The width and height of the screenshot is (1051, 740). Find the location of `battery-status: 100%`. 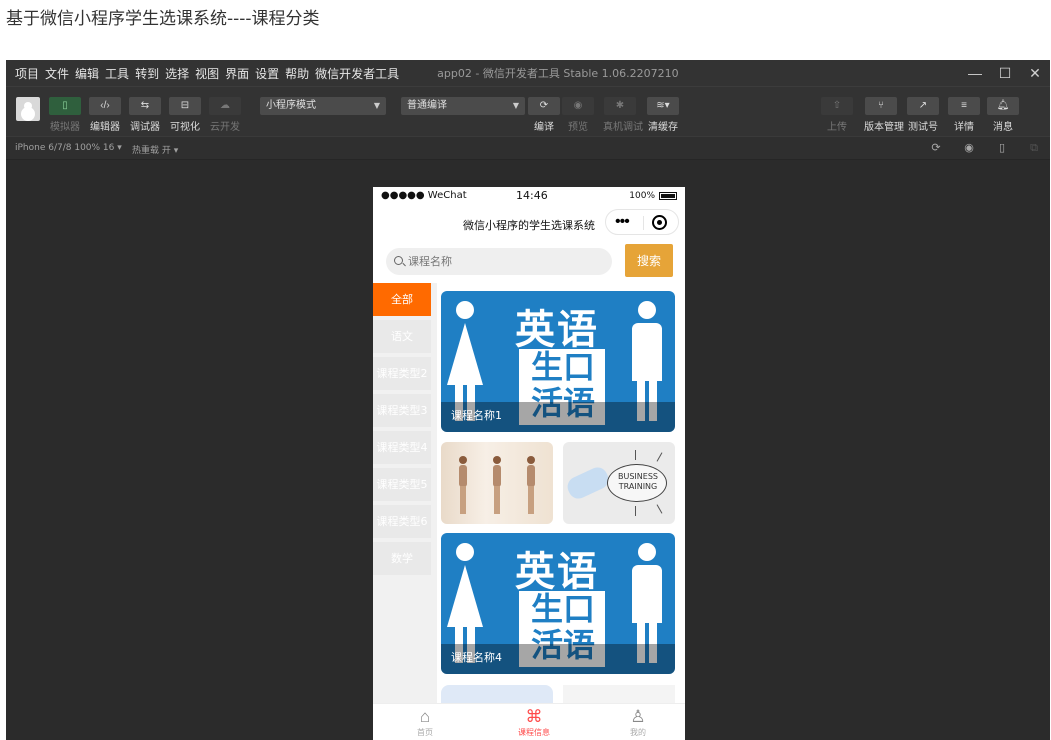

battery-status: 100% is located at coordinates (653, 196).